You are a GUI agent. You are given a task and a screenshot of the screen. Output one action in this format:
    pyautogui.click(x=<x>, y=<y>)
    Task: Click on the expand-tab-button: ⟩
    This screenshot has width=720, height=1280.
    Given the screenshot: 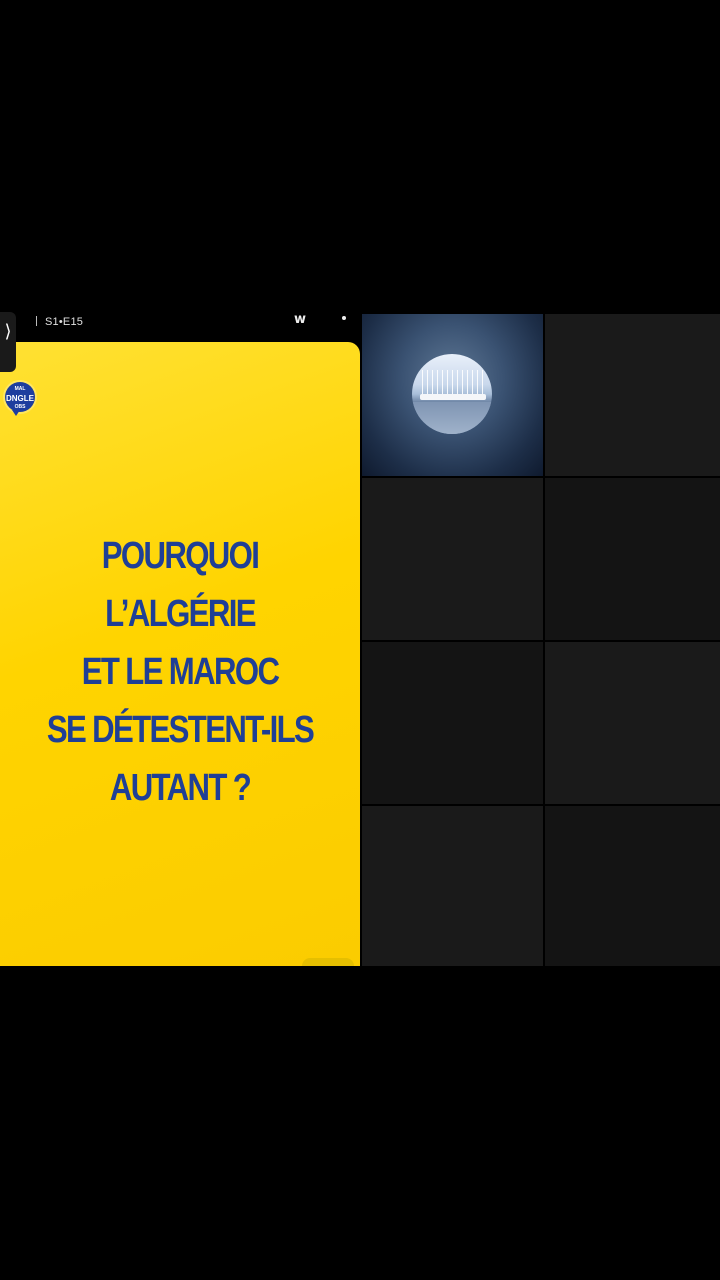 What is the action you would take?
    pyautogui.click(x=8, y=342)
    